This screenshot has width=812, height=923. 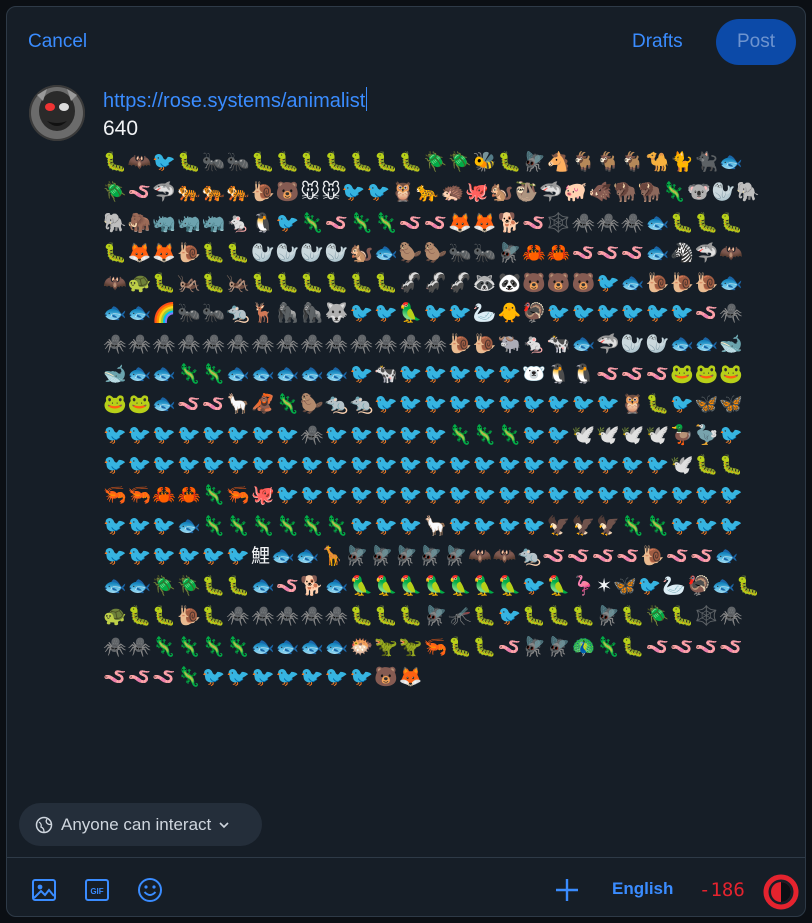 I want to click on text-caret, so click(x=367, y=99).